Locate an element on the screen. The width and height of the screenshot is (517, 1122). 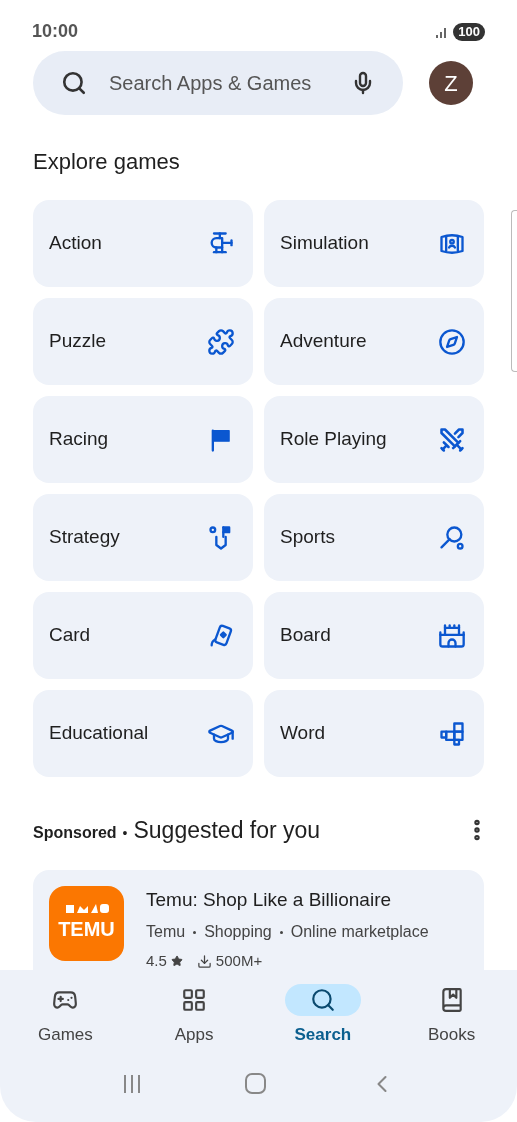
category-card: Strategy is located at coordinates (143, 537).